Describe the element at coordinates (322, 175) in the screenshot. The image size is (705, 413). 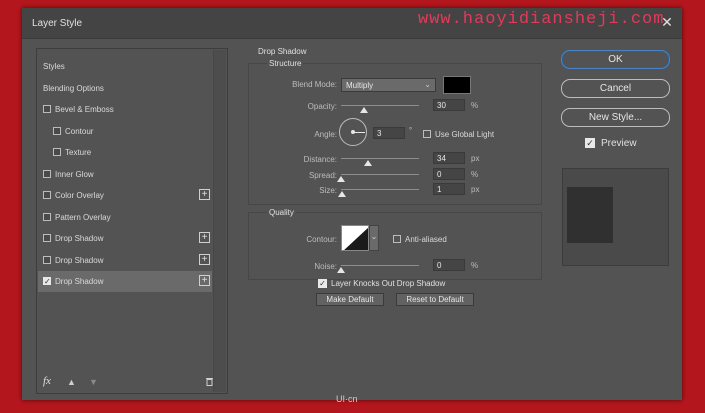
I see `spread-label: Spread:` at that location.